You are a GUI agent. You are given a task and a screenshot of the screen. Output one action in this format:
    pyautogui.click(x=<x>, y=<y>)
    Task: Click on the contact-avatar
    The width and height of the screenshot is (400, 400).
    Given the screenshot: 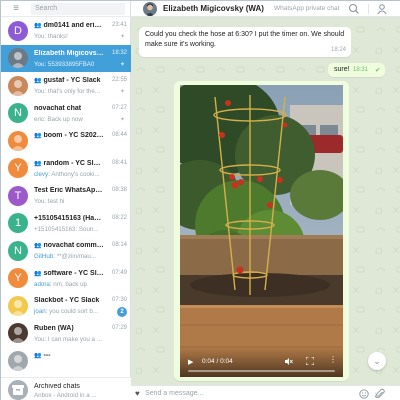 What is the action you would take?
    pyautogui.click(x=150, y=9)
    